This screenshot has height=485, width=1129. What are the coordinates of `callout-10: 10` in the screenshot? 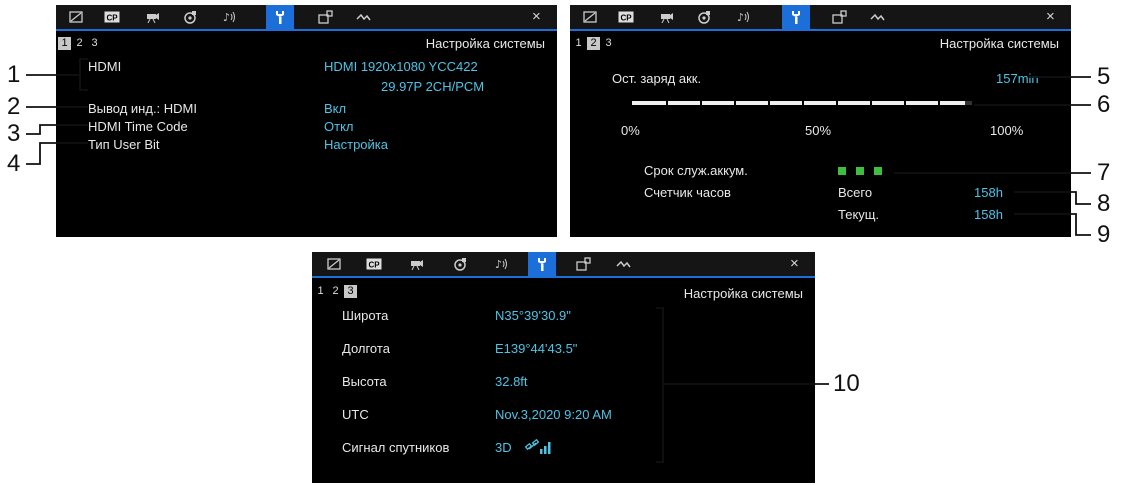 It's located at (846, 383).